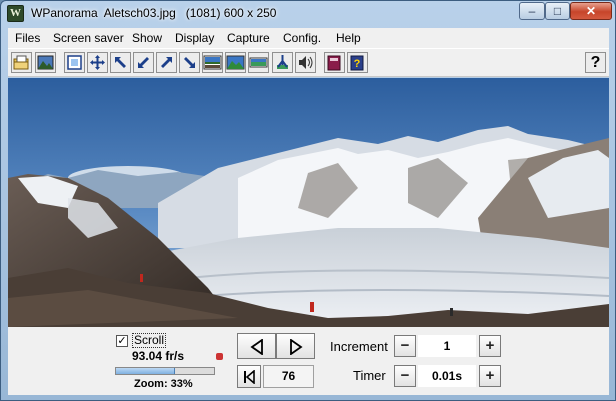 Image resolution: width=616 pixels, height=401 pixels. I want to click on scroll-checkbox: ✓, so click(122, 341).